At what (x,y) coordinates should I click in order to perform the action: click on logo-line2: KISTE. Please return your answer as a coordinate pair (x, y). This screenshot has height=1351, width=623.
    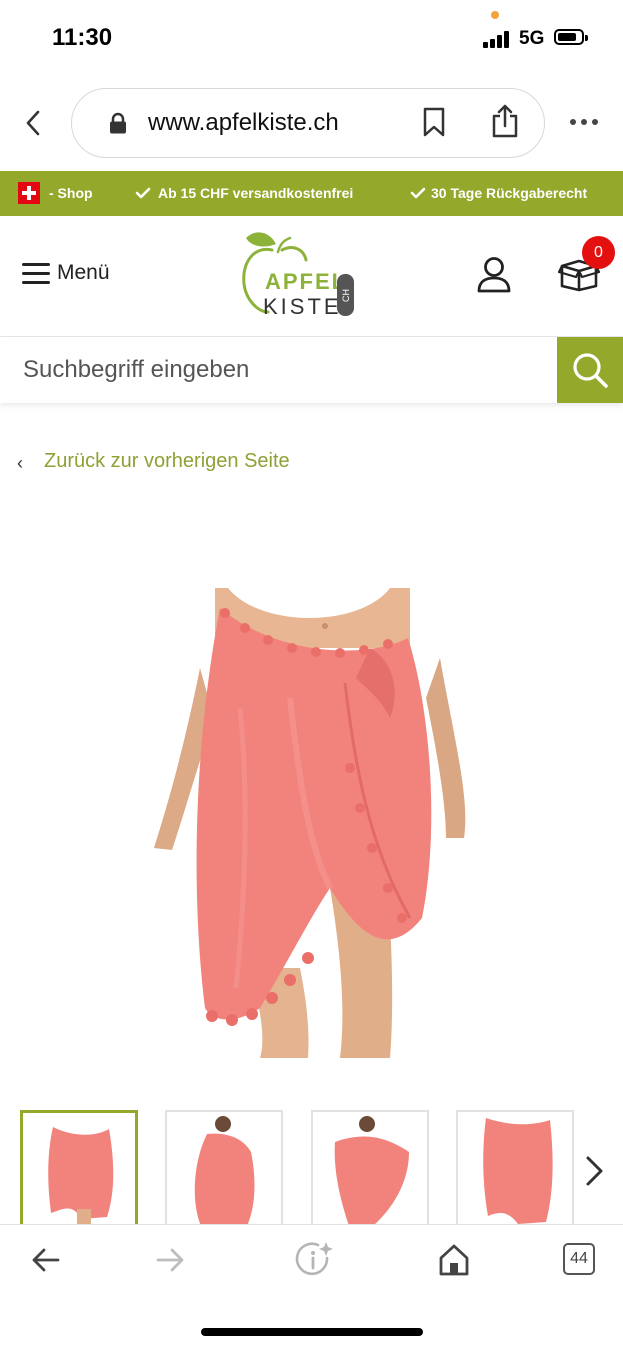
    Looking at the image, I should click on (302, 306).